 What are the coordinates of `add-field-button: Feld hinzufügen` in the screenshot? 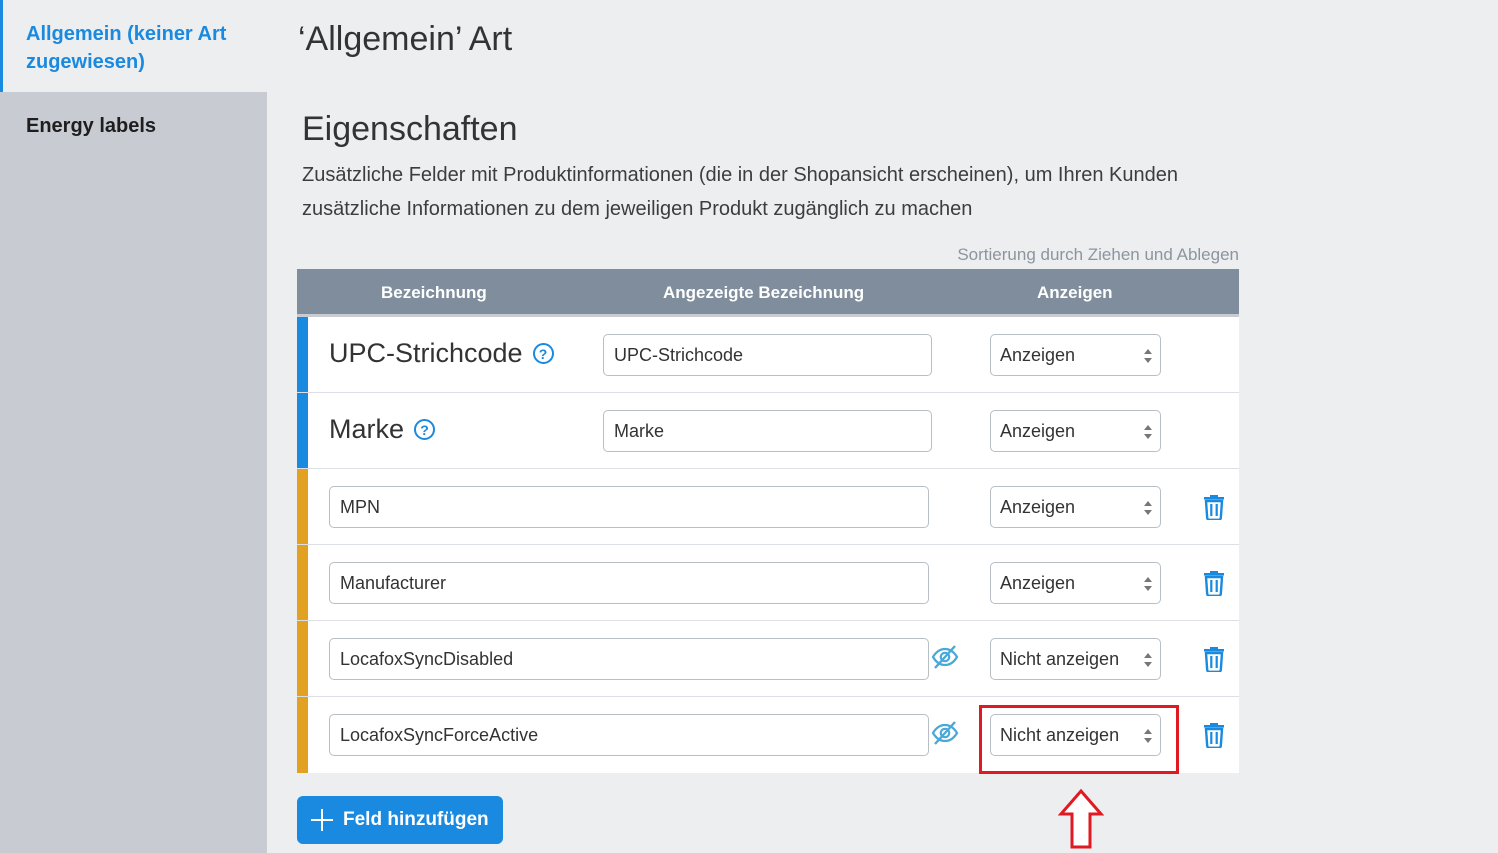 It's located at (400, 820).